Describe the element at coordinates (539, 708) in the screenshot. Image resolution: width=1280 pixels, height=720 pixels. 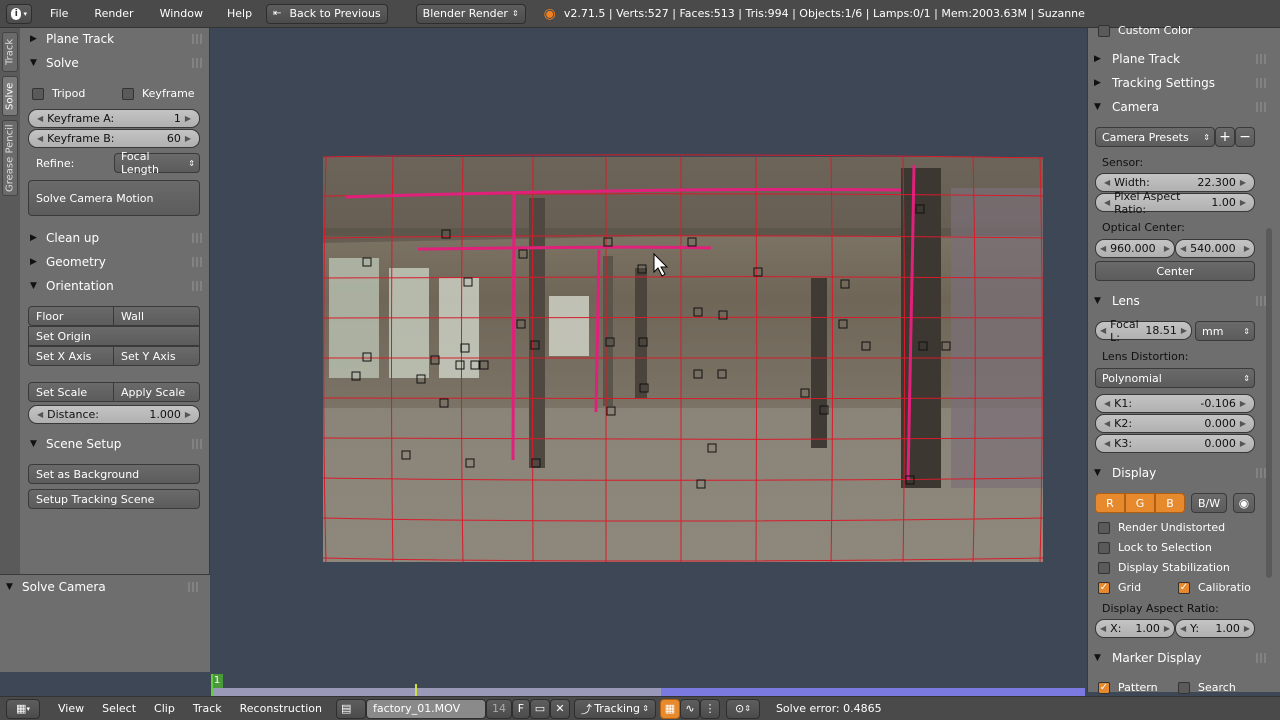
I see `open-clip-button: ▭` at that location.